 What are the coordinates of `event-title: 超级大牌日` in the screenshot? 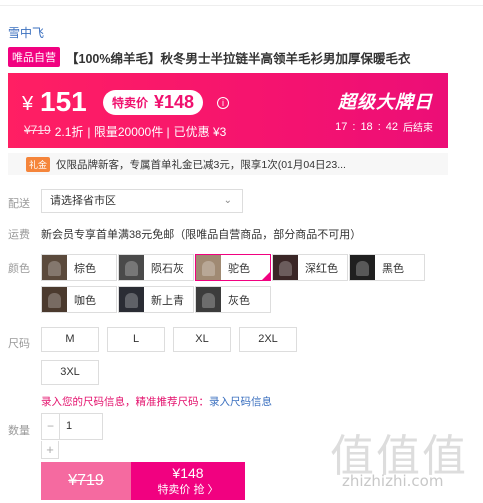 It's located at (385, 102).